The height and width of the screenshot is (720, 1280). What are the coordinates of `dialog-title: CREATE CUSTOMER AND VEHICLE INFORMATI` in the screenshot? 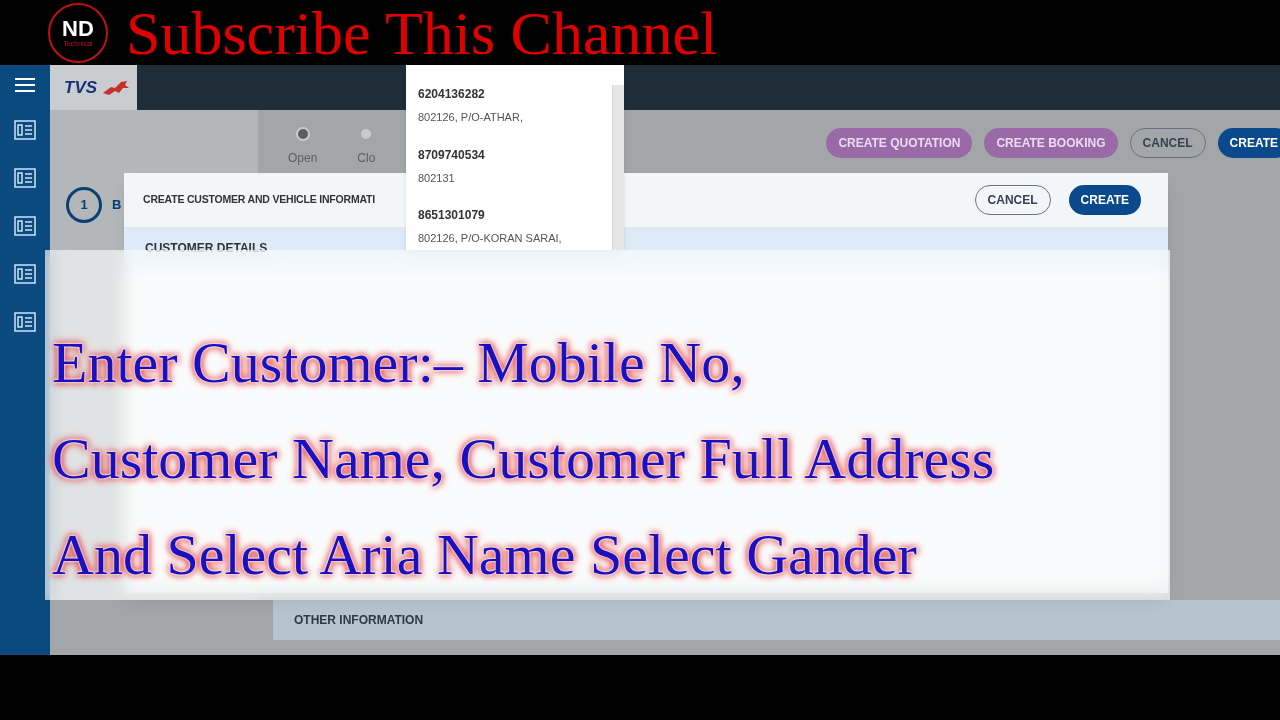 It's located at (259, 200).